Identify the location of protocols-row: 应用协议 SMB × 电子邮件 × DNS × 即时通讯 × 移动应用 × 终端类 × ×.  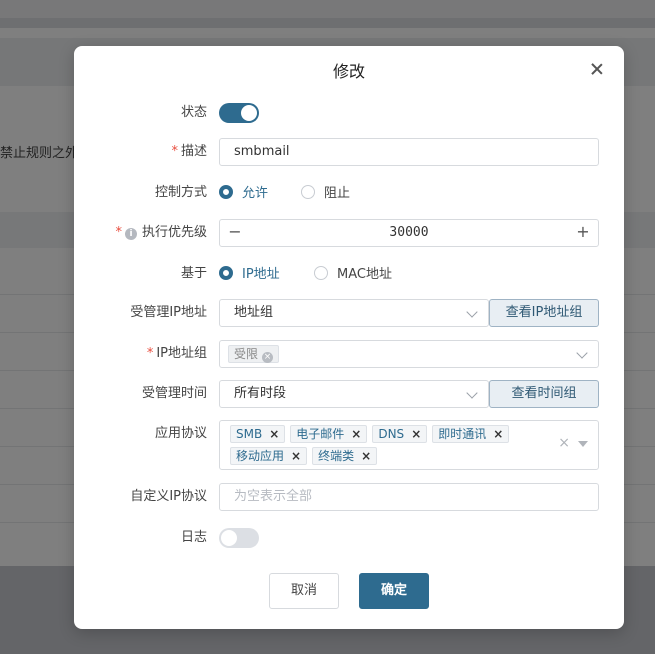
(349, 445).